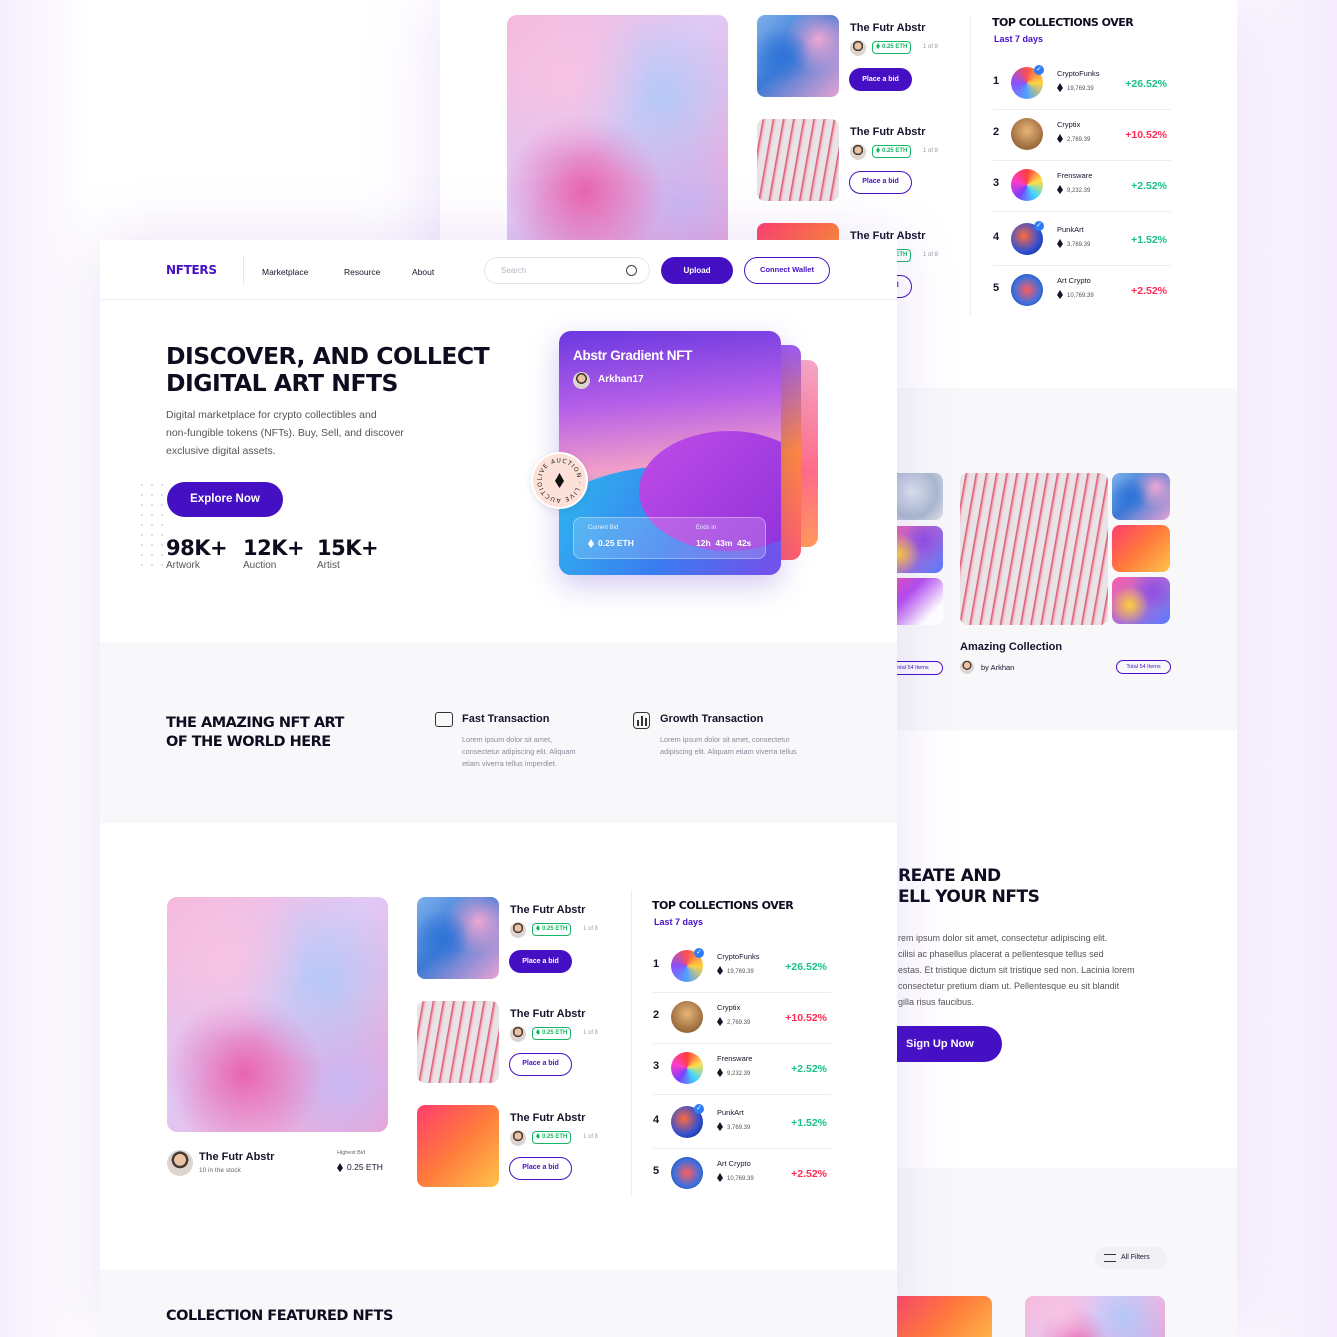 The width and height of the screenshot is (1337, 1337). Describe the element at coordinates (998, 667) in the screenshot. I see `collection-author: by Arkhan` at that location.